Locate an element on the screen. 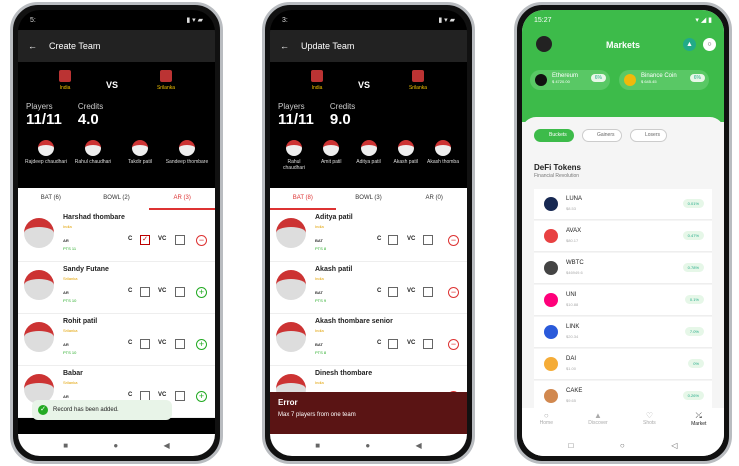 The height and width of the screenshot is (466, 739). player-name: Babar is located at coordinates (73, 373).